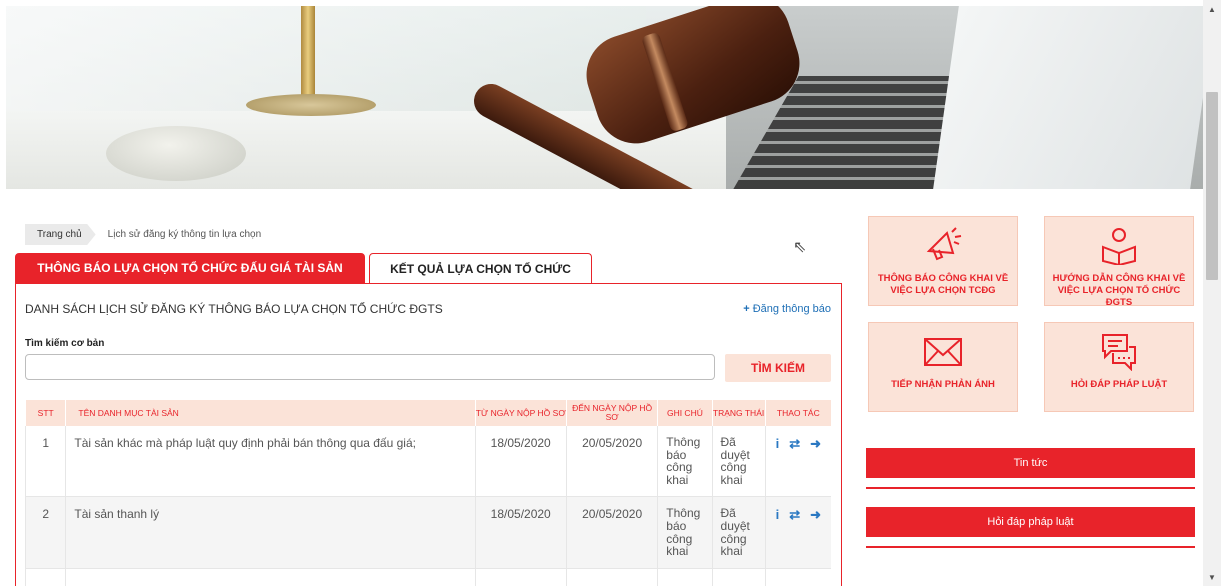  Describe the element at coordinates (611, 413) in the screenshot. I see `header-to-date: ĐẾN NGÀY NỘP HỒ SƠ` at that location.